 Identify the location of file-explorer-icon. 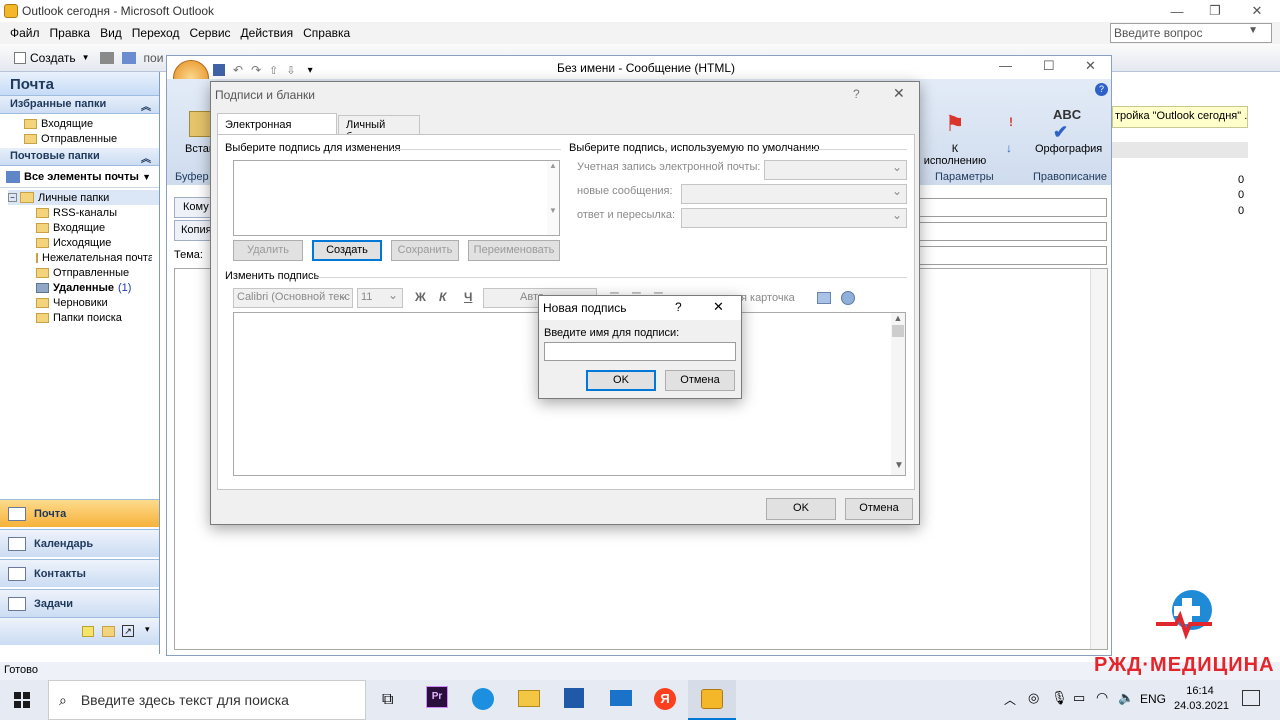
(529, 698).